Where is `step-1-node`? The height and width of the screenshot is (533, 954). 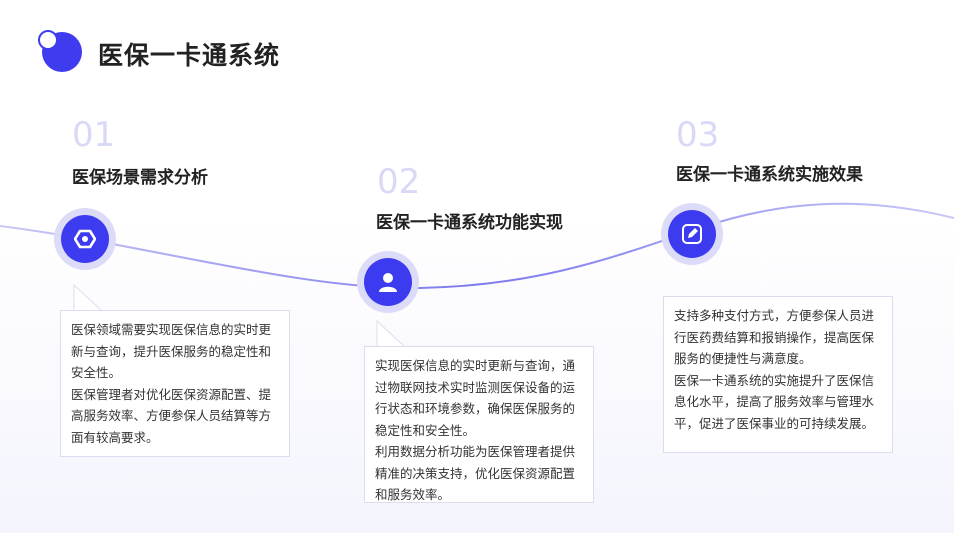 step-1-node is located at coordinates (85, 239).